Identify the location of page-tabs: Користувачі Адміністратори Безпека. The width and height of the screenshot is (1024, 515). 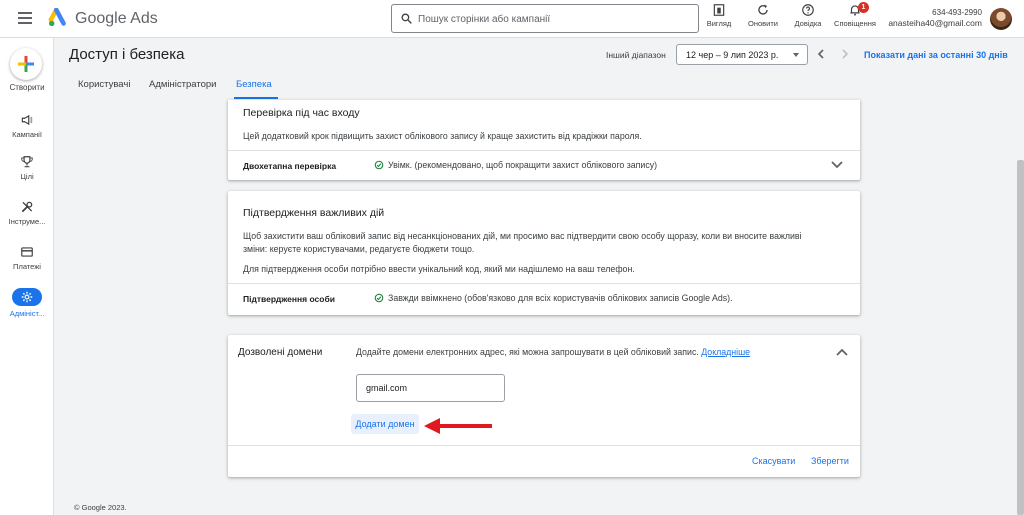
(539, 85).